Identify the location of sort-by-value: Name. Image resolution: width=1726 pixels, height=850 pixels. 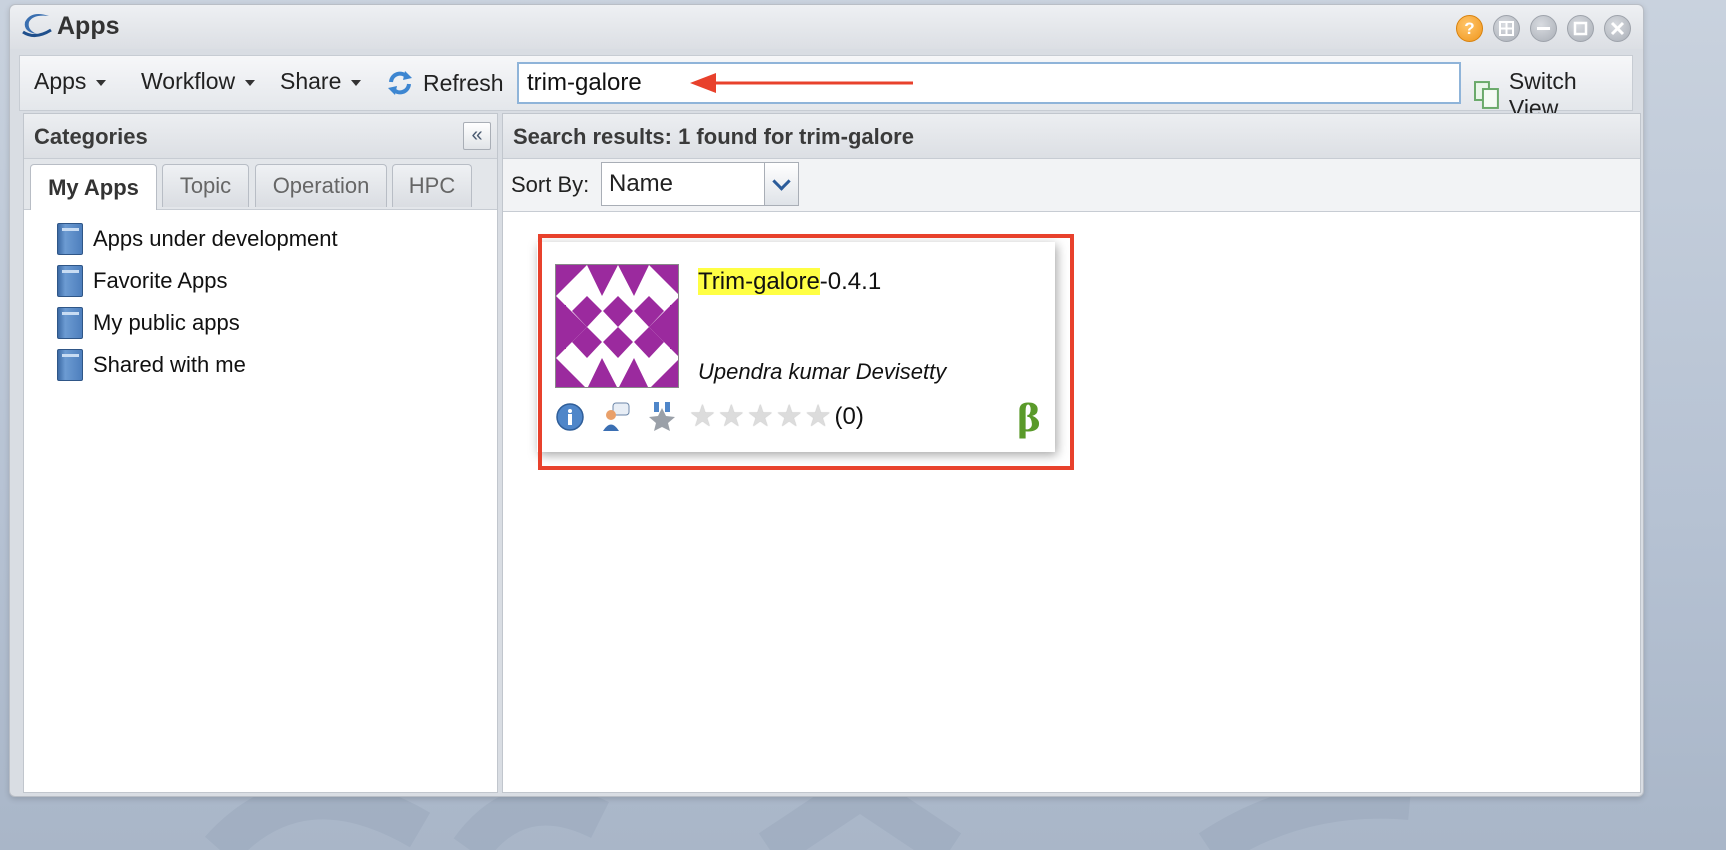
(641, 183).